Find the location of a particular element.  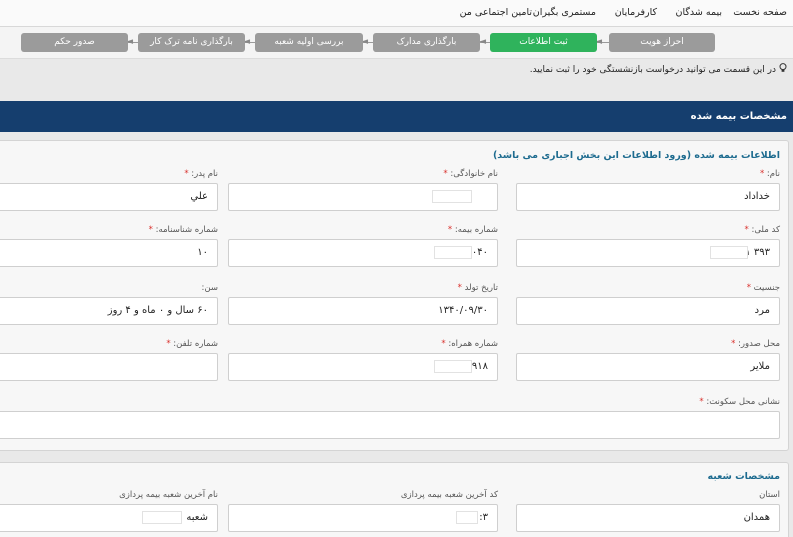

address-label: نشانی محل سکونت: * is located at coordinates (739, 402).